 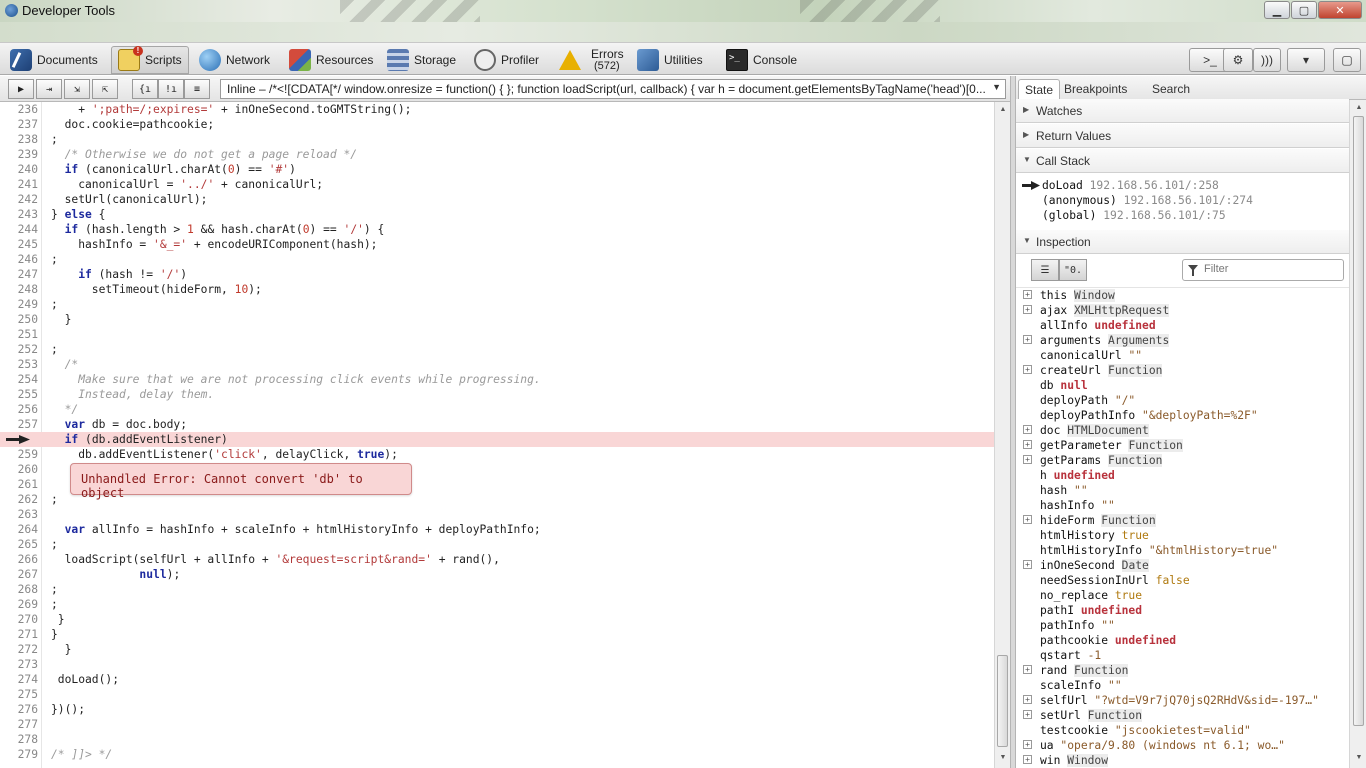 I want to click on call-stack-frame: (anonymous) 192.168.56.101/:274, so click(x=1182, y=200).